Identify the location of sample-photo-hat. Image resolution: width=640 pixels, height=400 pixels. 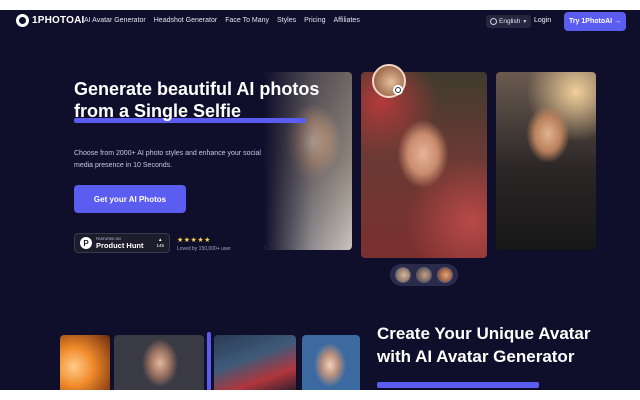
(546, 161).